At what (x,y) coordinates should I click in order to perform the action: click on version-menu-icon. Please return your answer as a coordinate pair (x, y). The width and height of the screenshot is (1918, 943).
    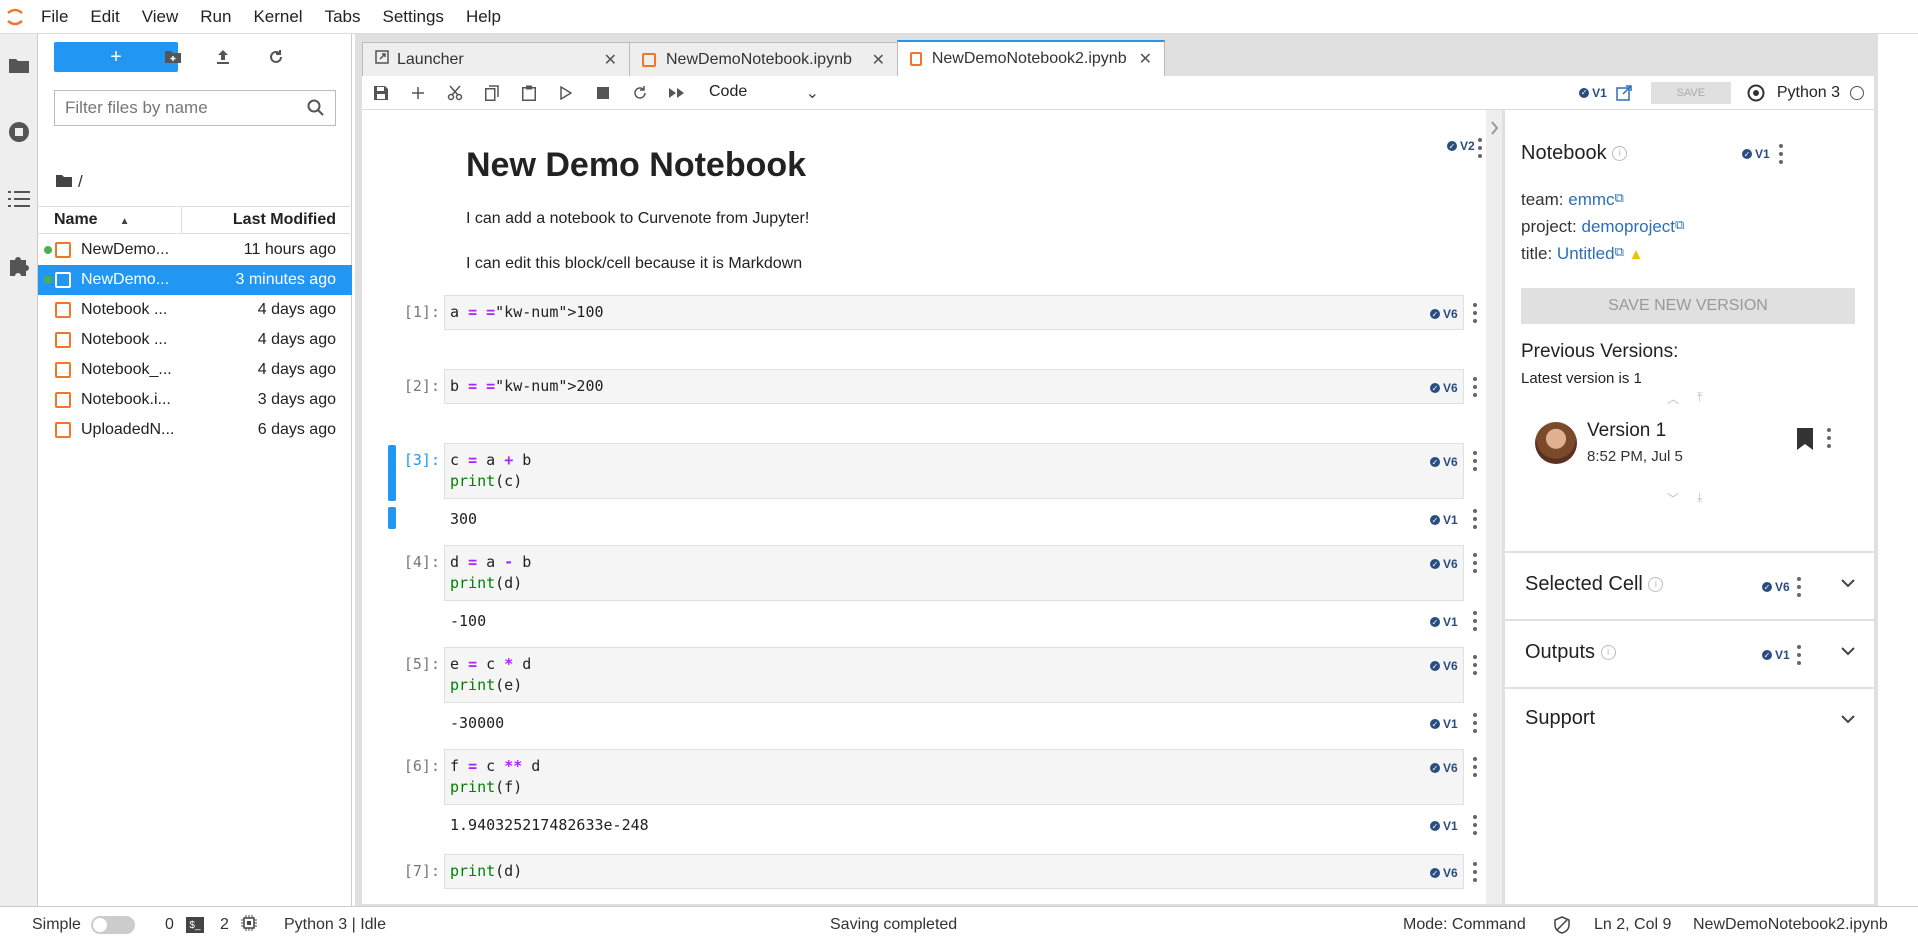
    Looking at the image, I should click on (1829, 438).